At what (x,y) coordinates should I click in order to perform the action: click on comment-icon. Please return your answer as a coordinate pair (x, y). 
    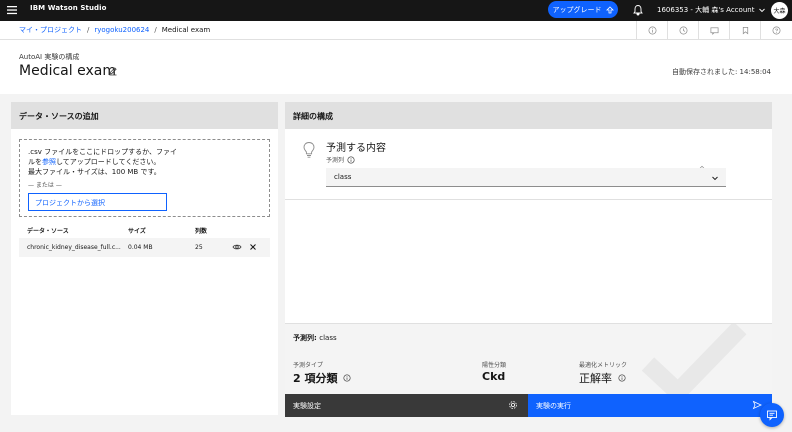
    Looking at the image, I should click on (713, 30).